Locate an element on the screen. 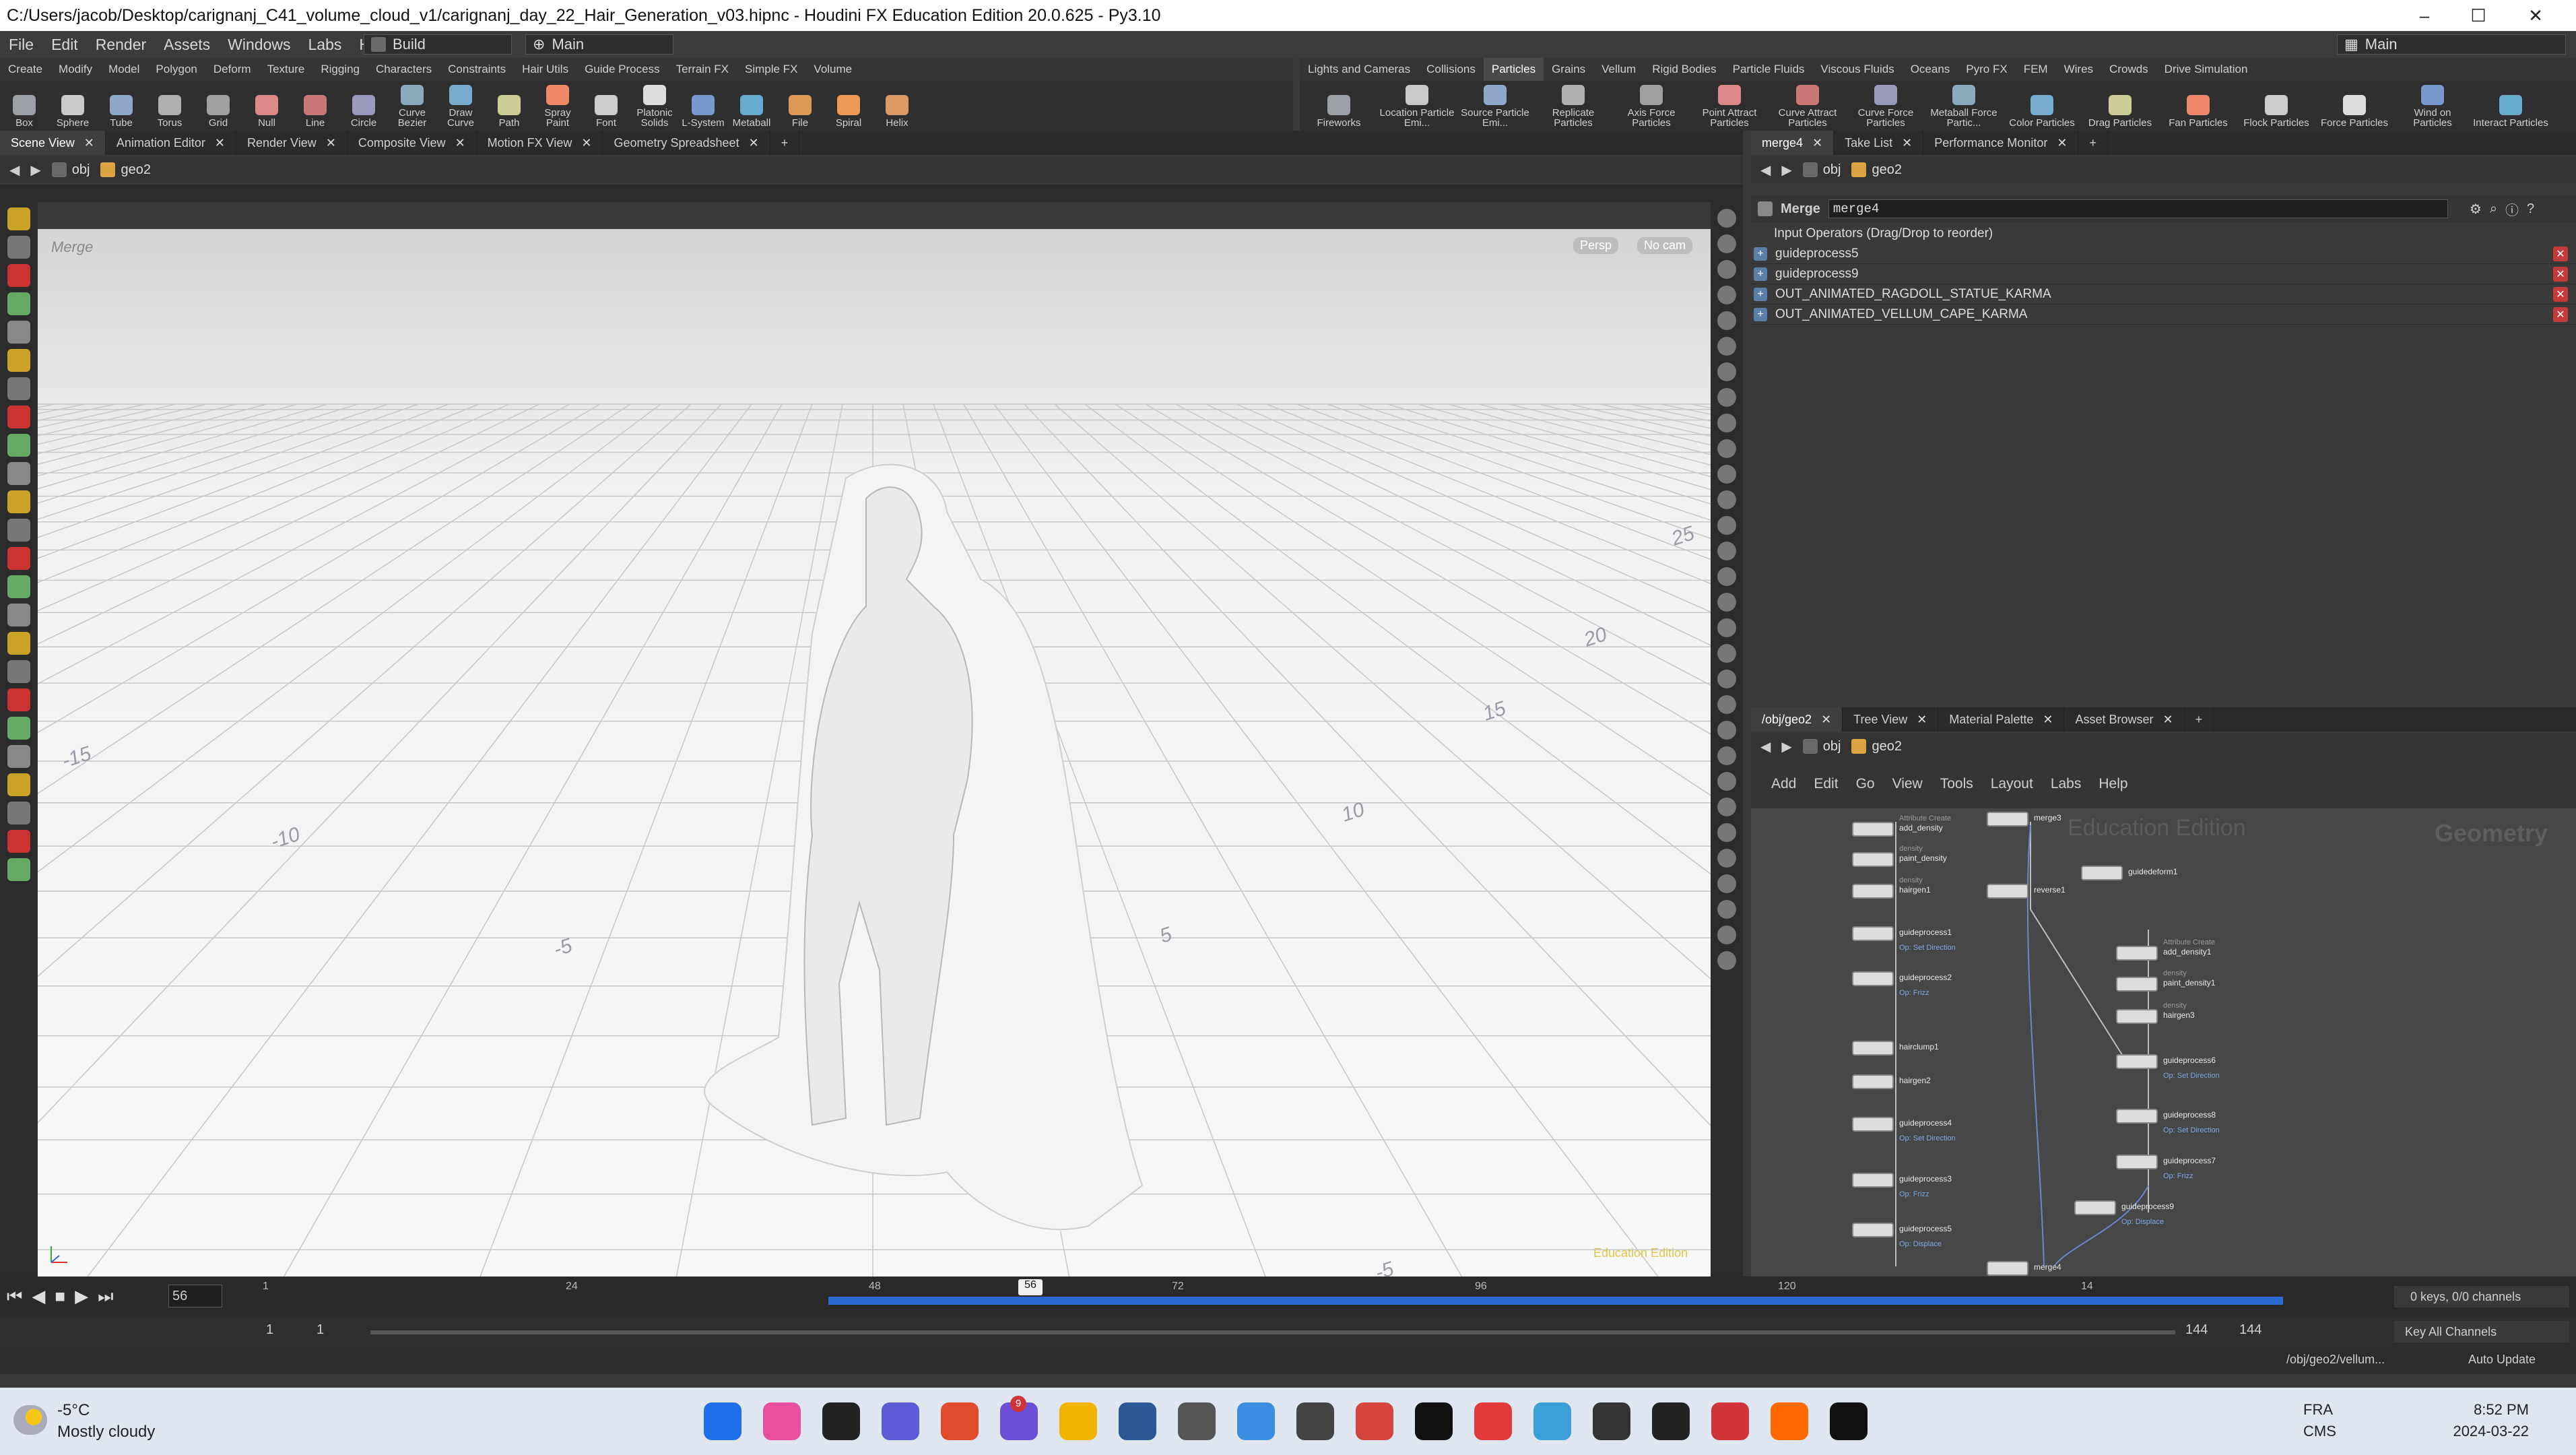 The image size is (2576, 1455). network-menu-item: Help is located at coordinates (2113, 784).